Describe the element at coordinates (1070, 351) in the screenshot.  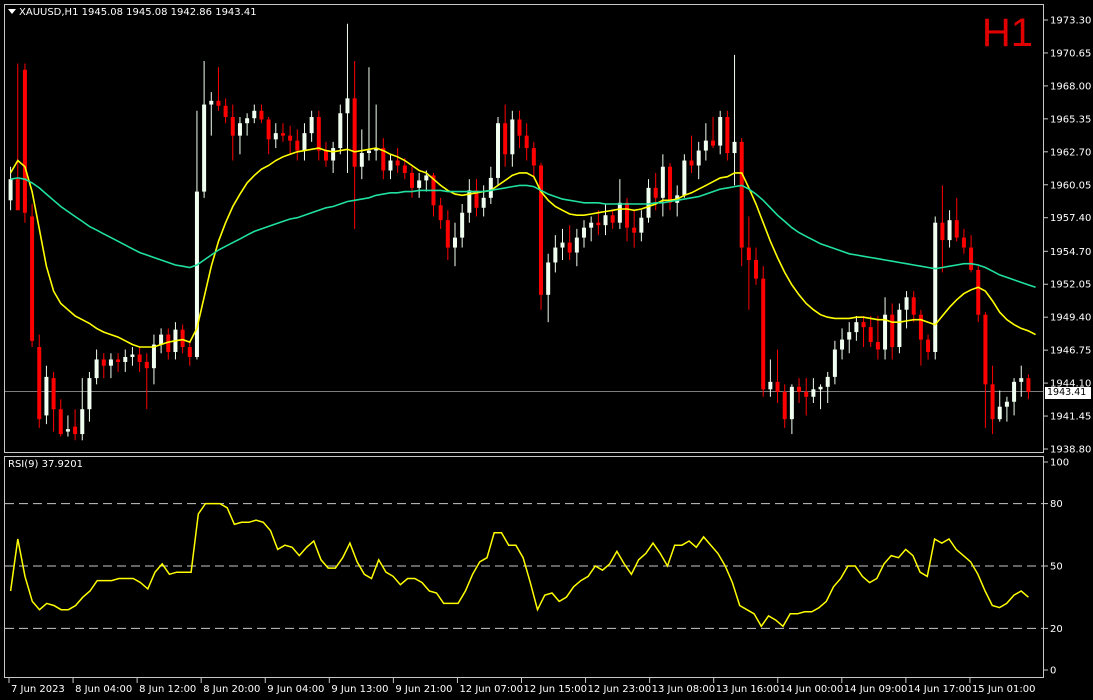
I see `price-axis-label: 1946.75` at that location.